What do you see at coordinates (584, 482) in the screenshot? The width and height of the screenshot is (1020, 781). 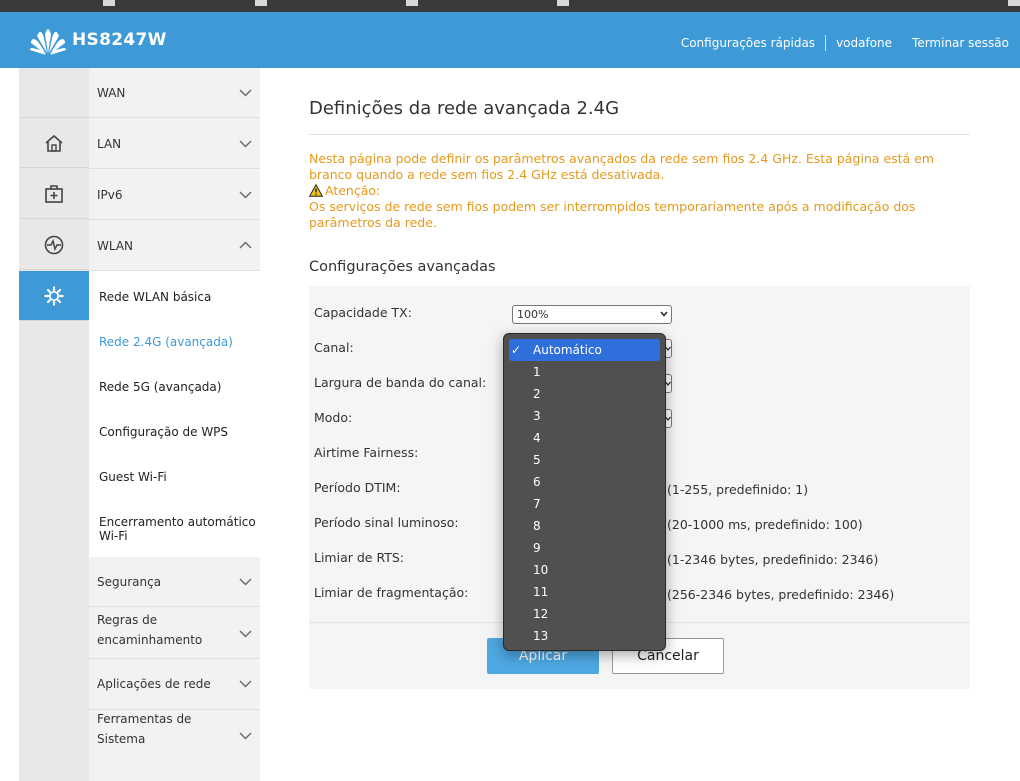 I see `channel-option-6: 6` at bounding box center [584, 482].